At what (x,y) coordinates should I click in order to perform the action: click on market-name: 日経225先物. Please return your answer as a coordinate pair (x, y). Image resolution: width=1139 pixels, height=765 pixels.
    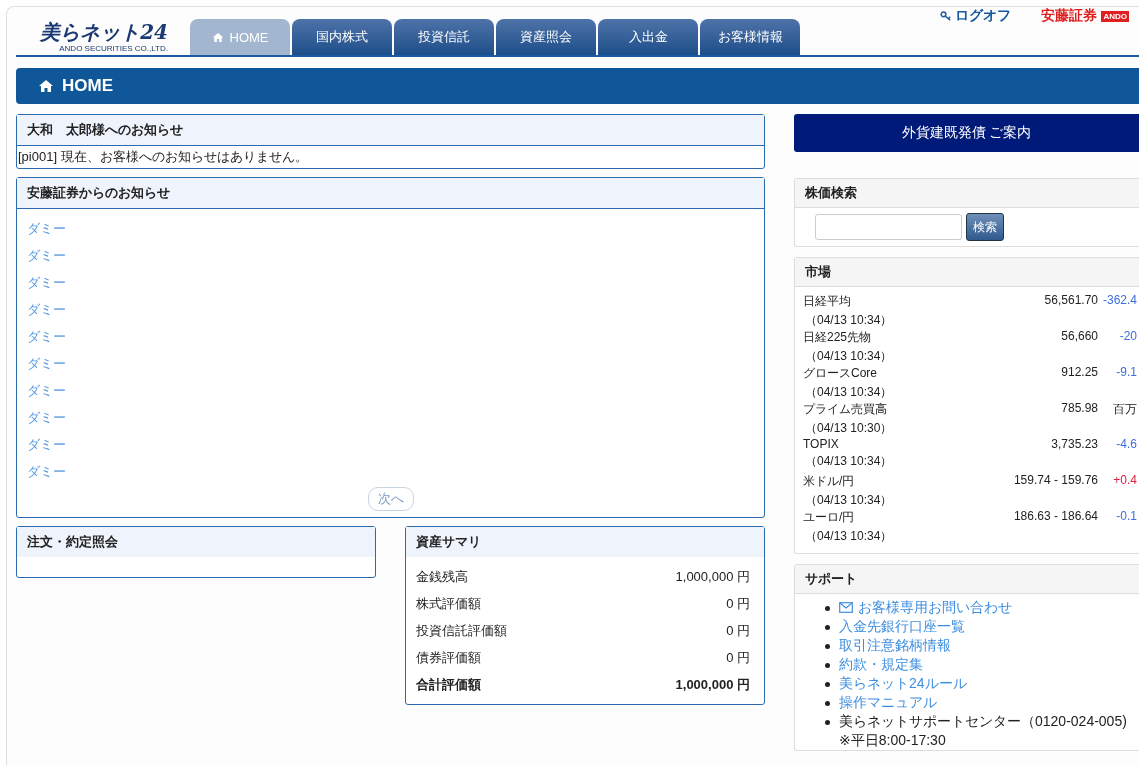
    Looking at the image, I should click on (838, 337).